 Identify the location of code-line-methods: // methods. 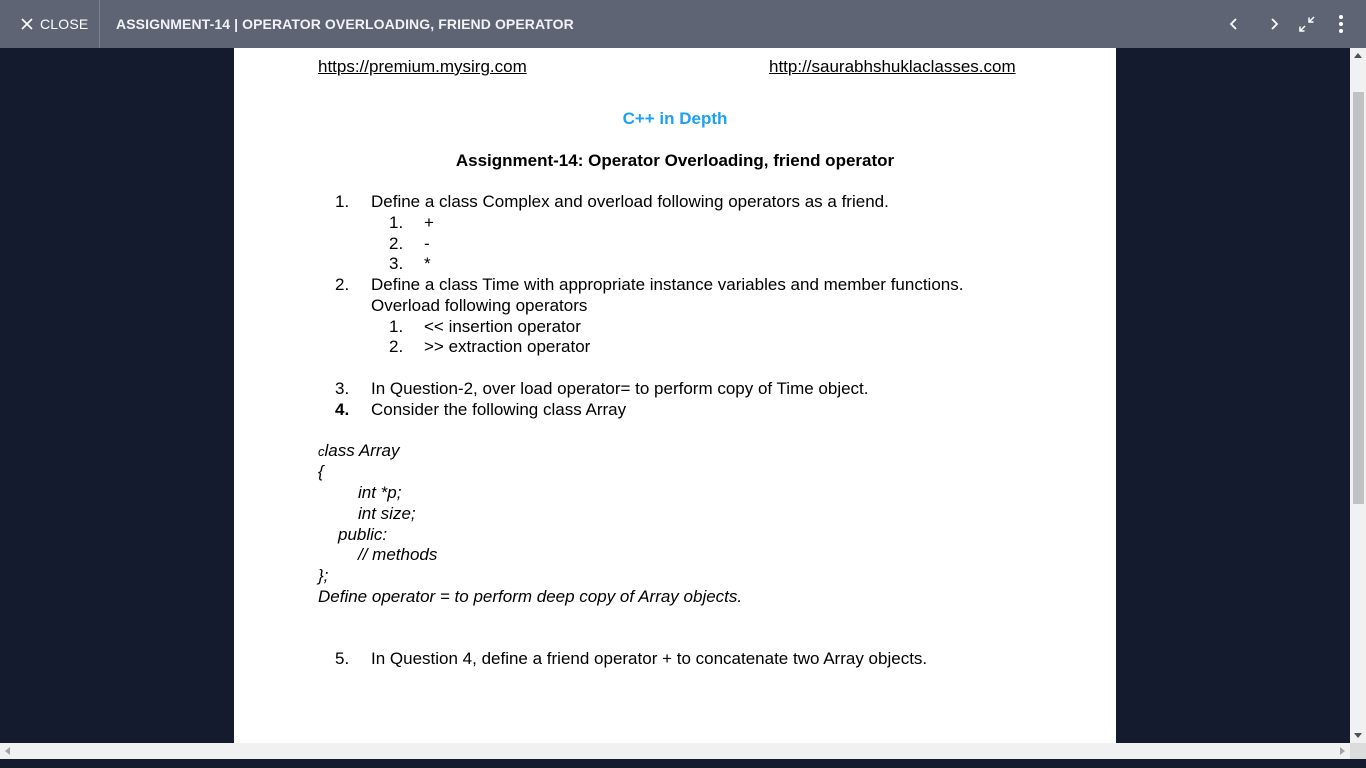
(398, 554).